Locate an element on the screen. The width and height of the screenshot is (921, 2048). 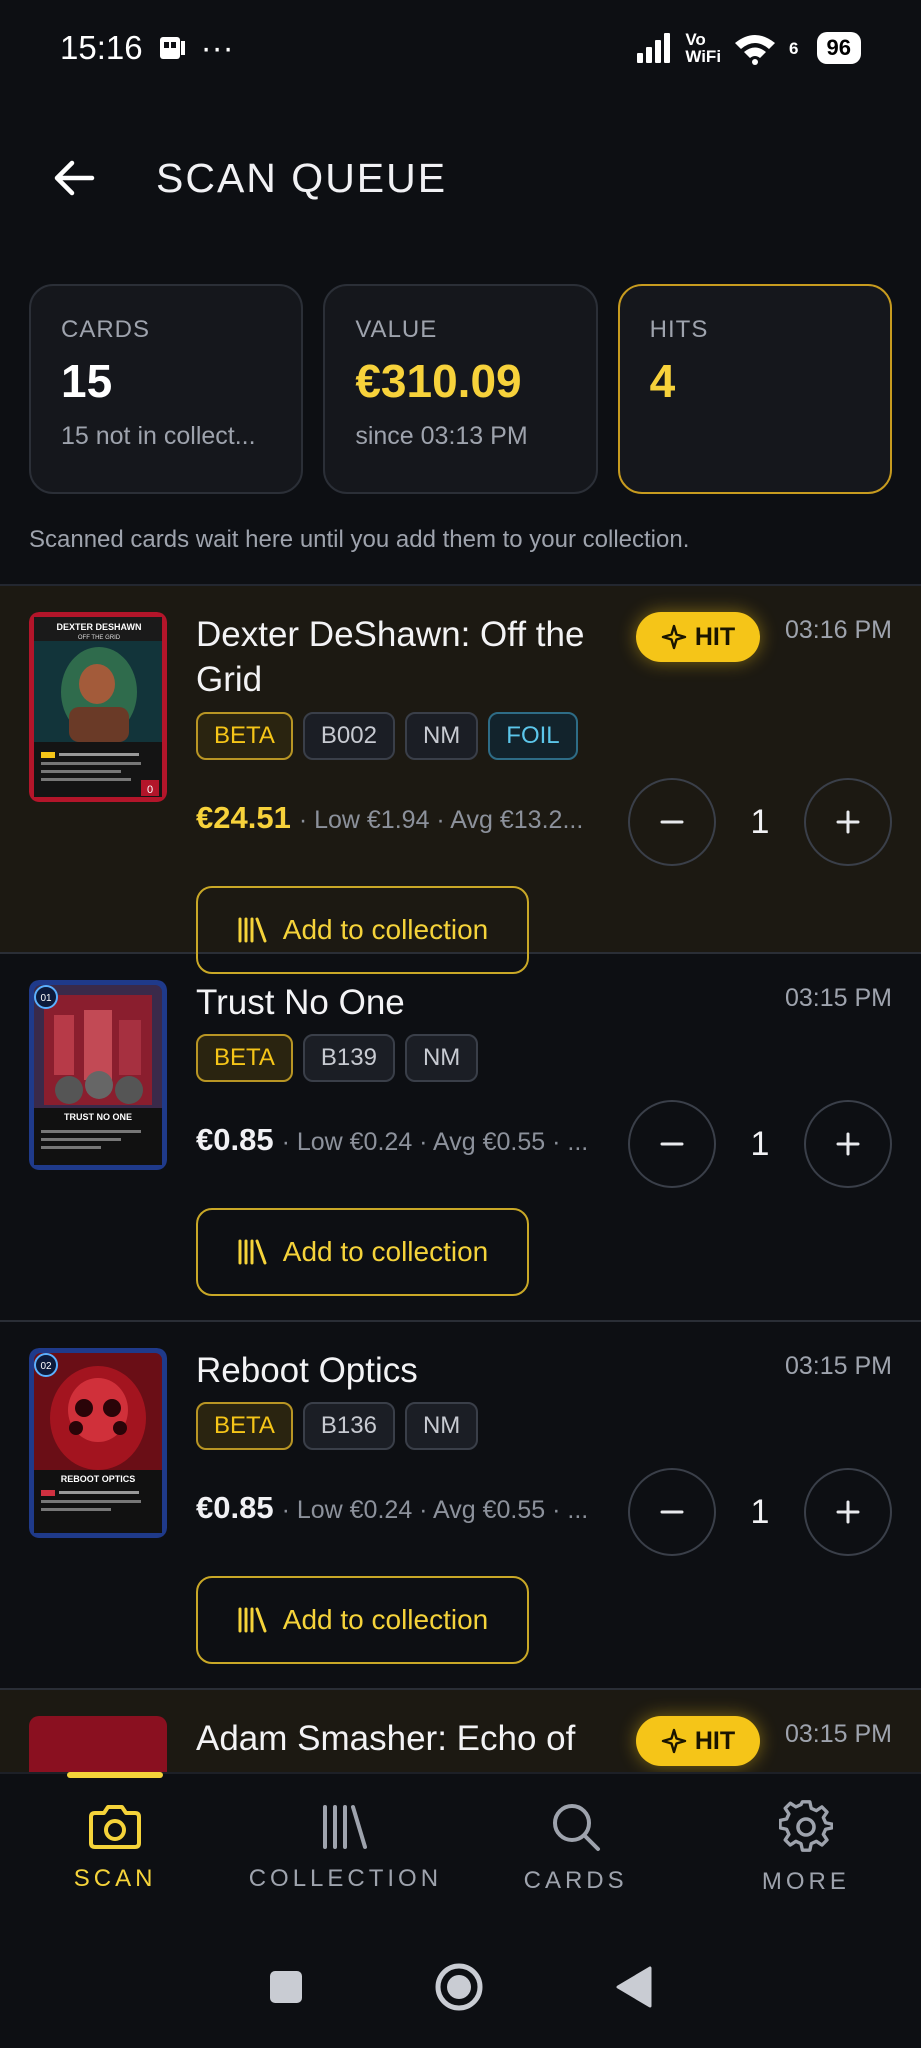
system-nav-bar is located at coordinates (460, 1989).